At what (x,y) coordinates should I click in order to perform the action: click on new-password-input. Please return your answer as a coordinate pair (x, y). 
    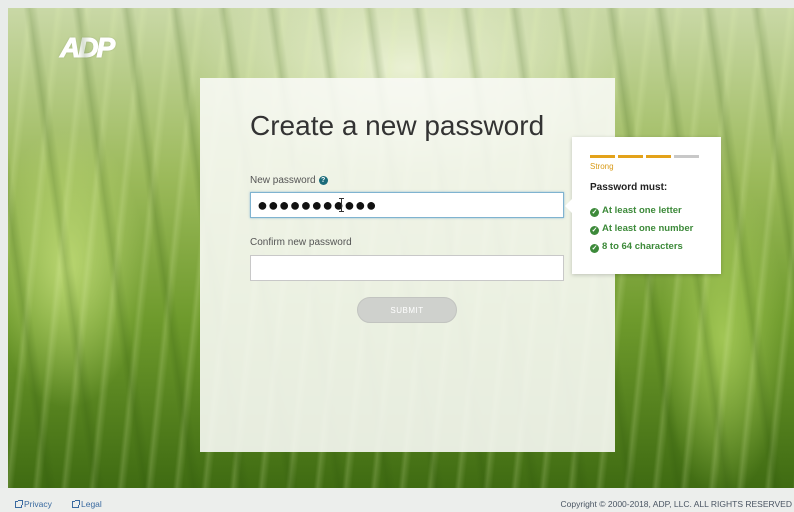
    Looking at the image, I should click on (407, 205).